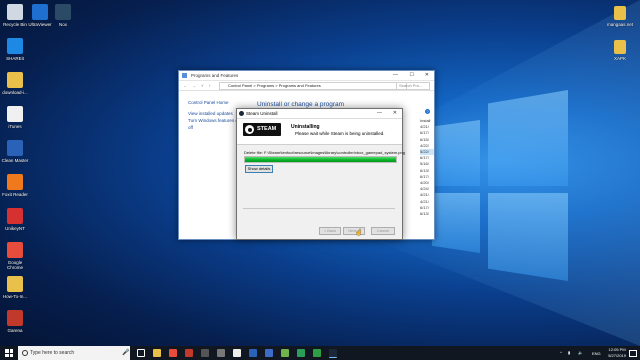 The height and width of the screenshot is (360, 640). What do you see at coordinates (25, 353) in the screenshot?
I see `search-icon` at bounding box center [25, 353].